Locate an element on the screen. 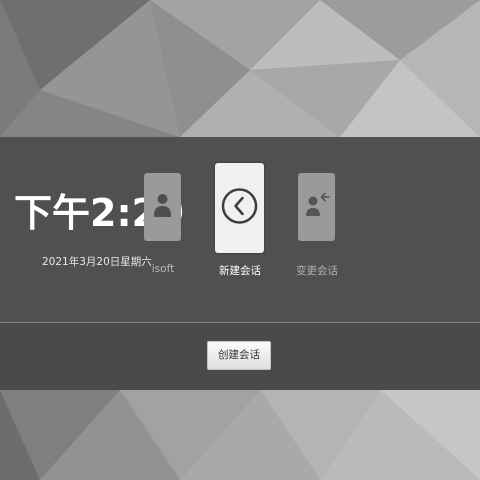  back-chevron-icon is located at coordinates (239, 206).